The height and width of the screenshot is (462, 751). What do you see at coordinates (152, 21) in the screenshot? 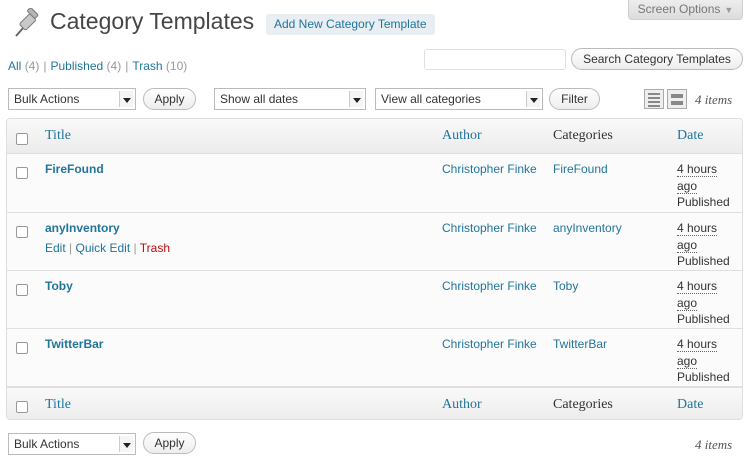
I see `page-title: Category Templates` at bounding box center [152, 21].